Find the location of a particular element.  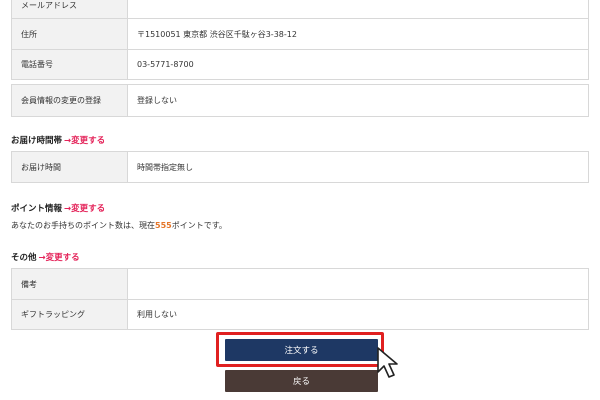

points-text-after: ポイントです。 is located at coordinates (199, 225).